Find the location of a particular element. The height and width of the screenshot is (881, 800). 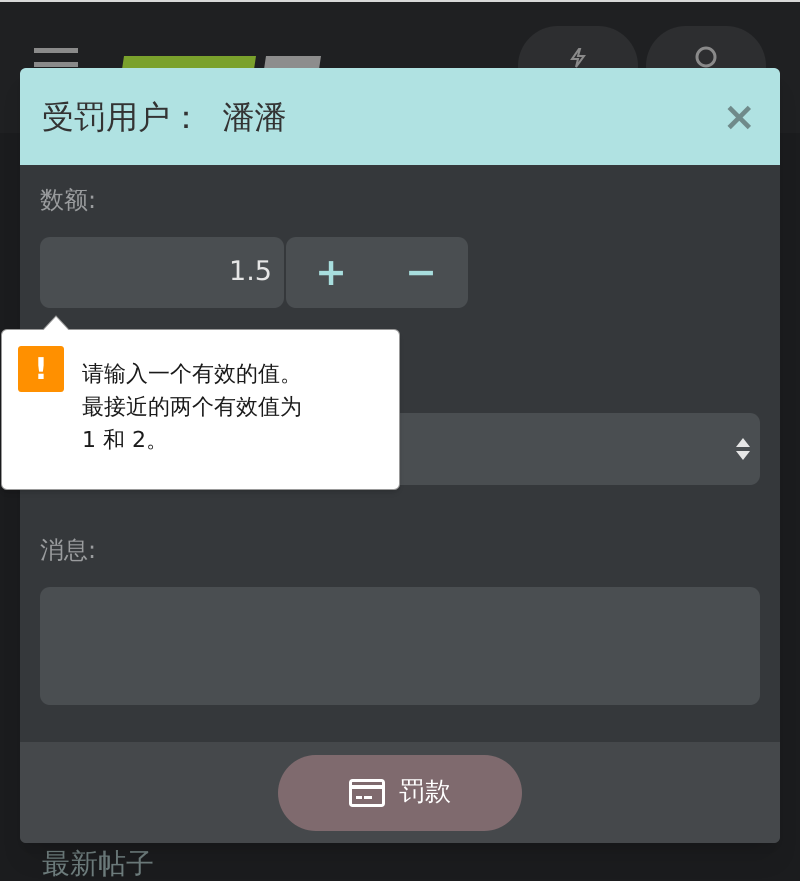

section-title: 最新帖子 is located at coordinates (98, 863).